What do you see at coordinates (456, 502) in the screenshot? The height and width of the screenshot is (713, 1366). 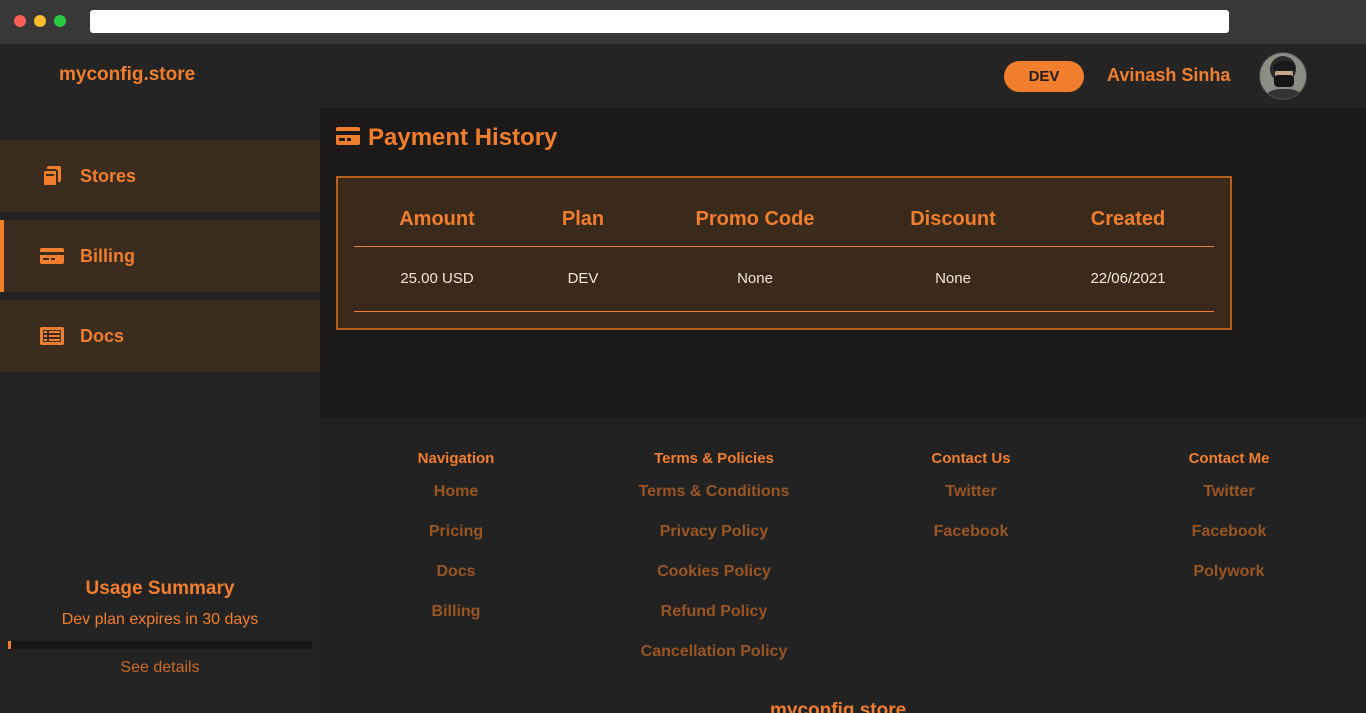 I see `footer-link-home: Home` at bounding box center [456, 502].